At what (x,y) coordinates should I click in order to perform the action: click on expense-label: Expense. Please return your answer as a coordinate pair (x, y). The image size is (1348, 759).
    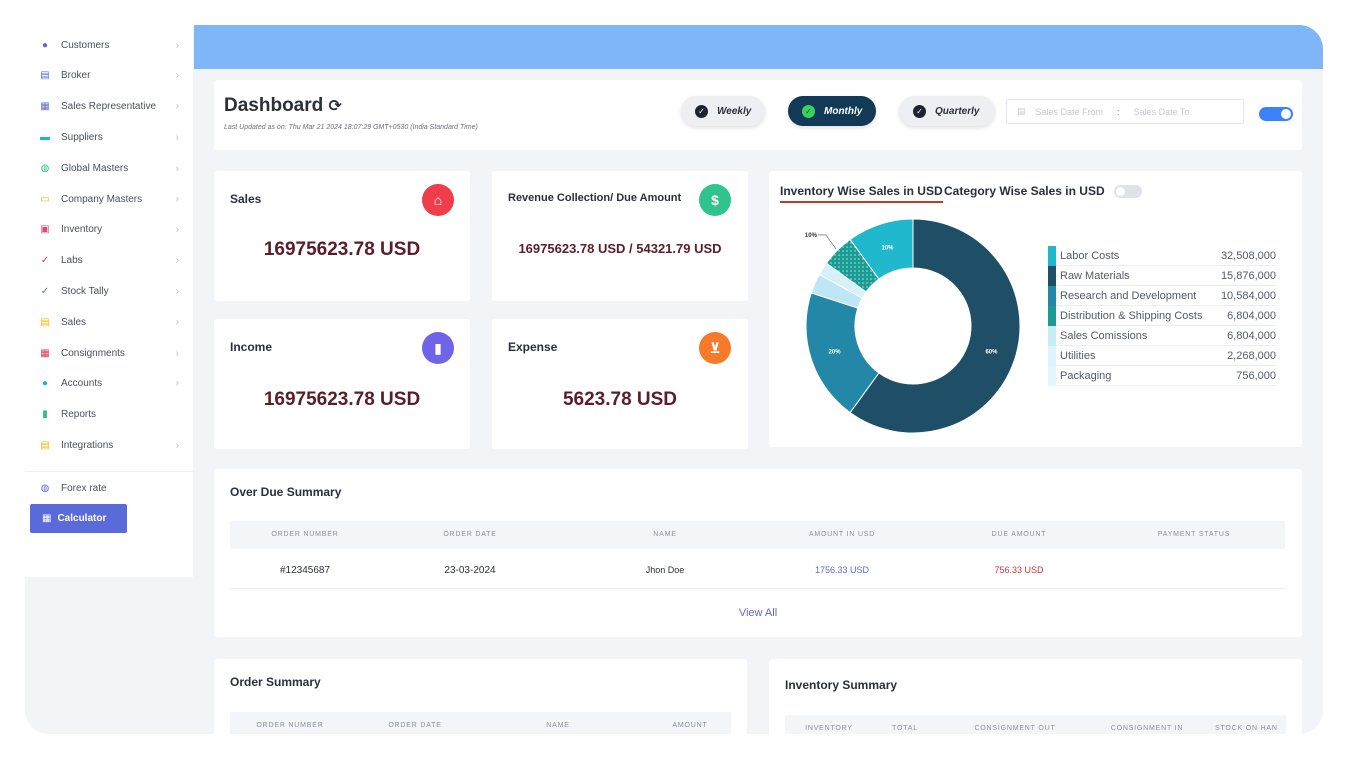
    Looking at the image, I should click on (533, 347).